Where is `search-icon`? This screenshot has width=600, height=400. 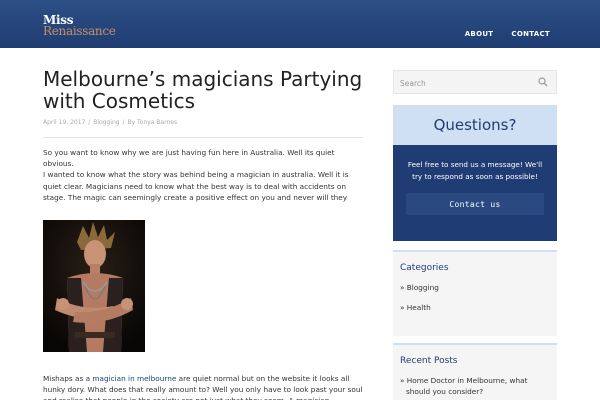 search-icon is located at coordinates (543, 82).